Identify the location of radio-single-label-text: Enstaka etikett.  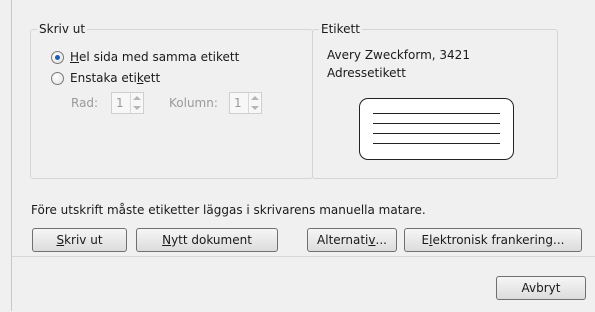
(115, 78).